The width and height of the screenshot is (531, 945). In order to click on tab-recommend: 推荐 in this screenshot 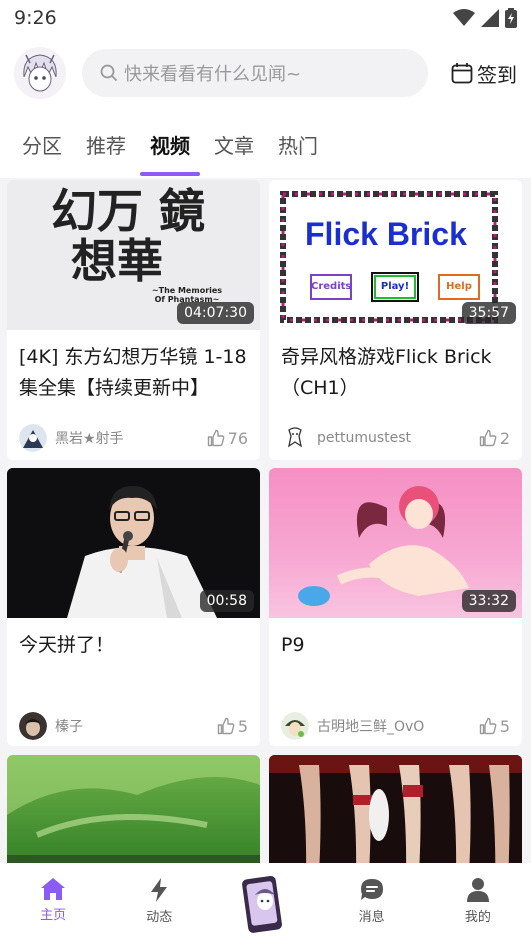, I will do `click(106, 144)`.